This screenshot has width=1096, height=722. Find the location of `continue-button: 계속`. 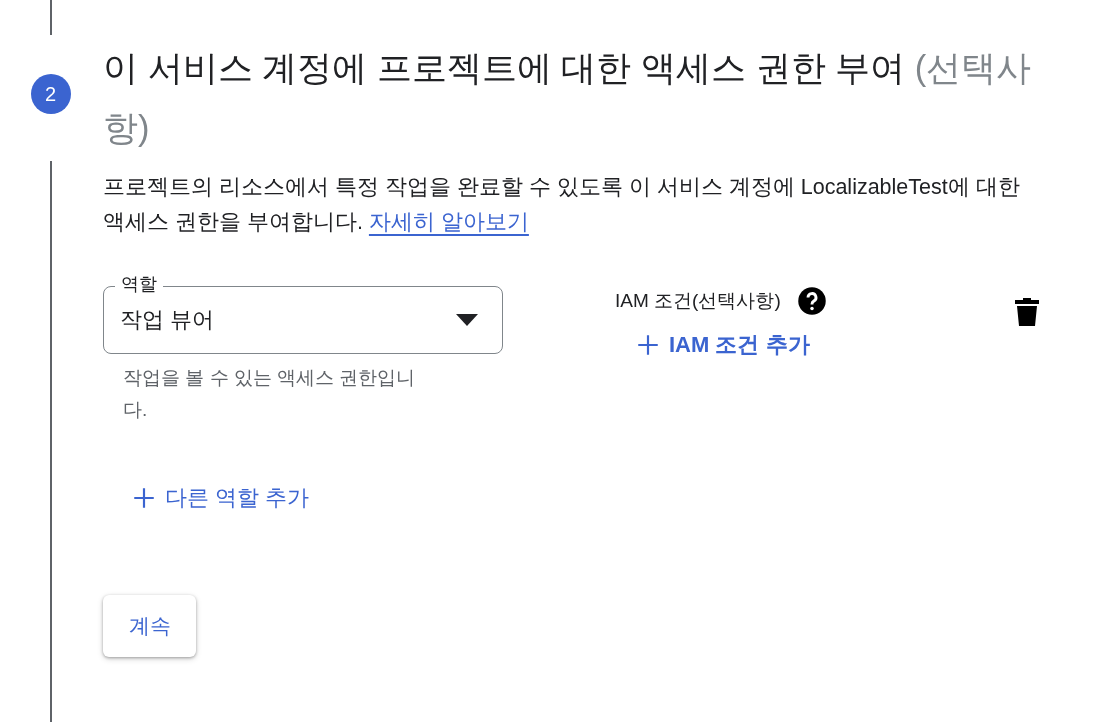

continue-button: 계속 is located at coordinates (149, 626).